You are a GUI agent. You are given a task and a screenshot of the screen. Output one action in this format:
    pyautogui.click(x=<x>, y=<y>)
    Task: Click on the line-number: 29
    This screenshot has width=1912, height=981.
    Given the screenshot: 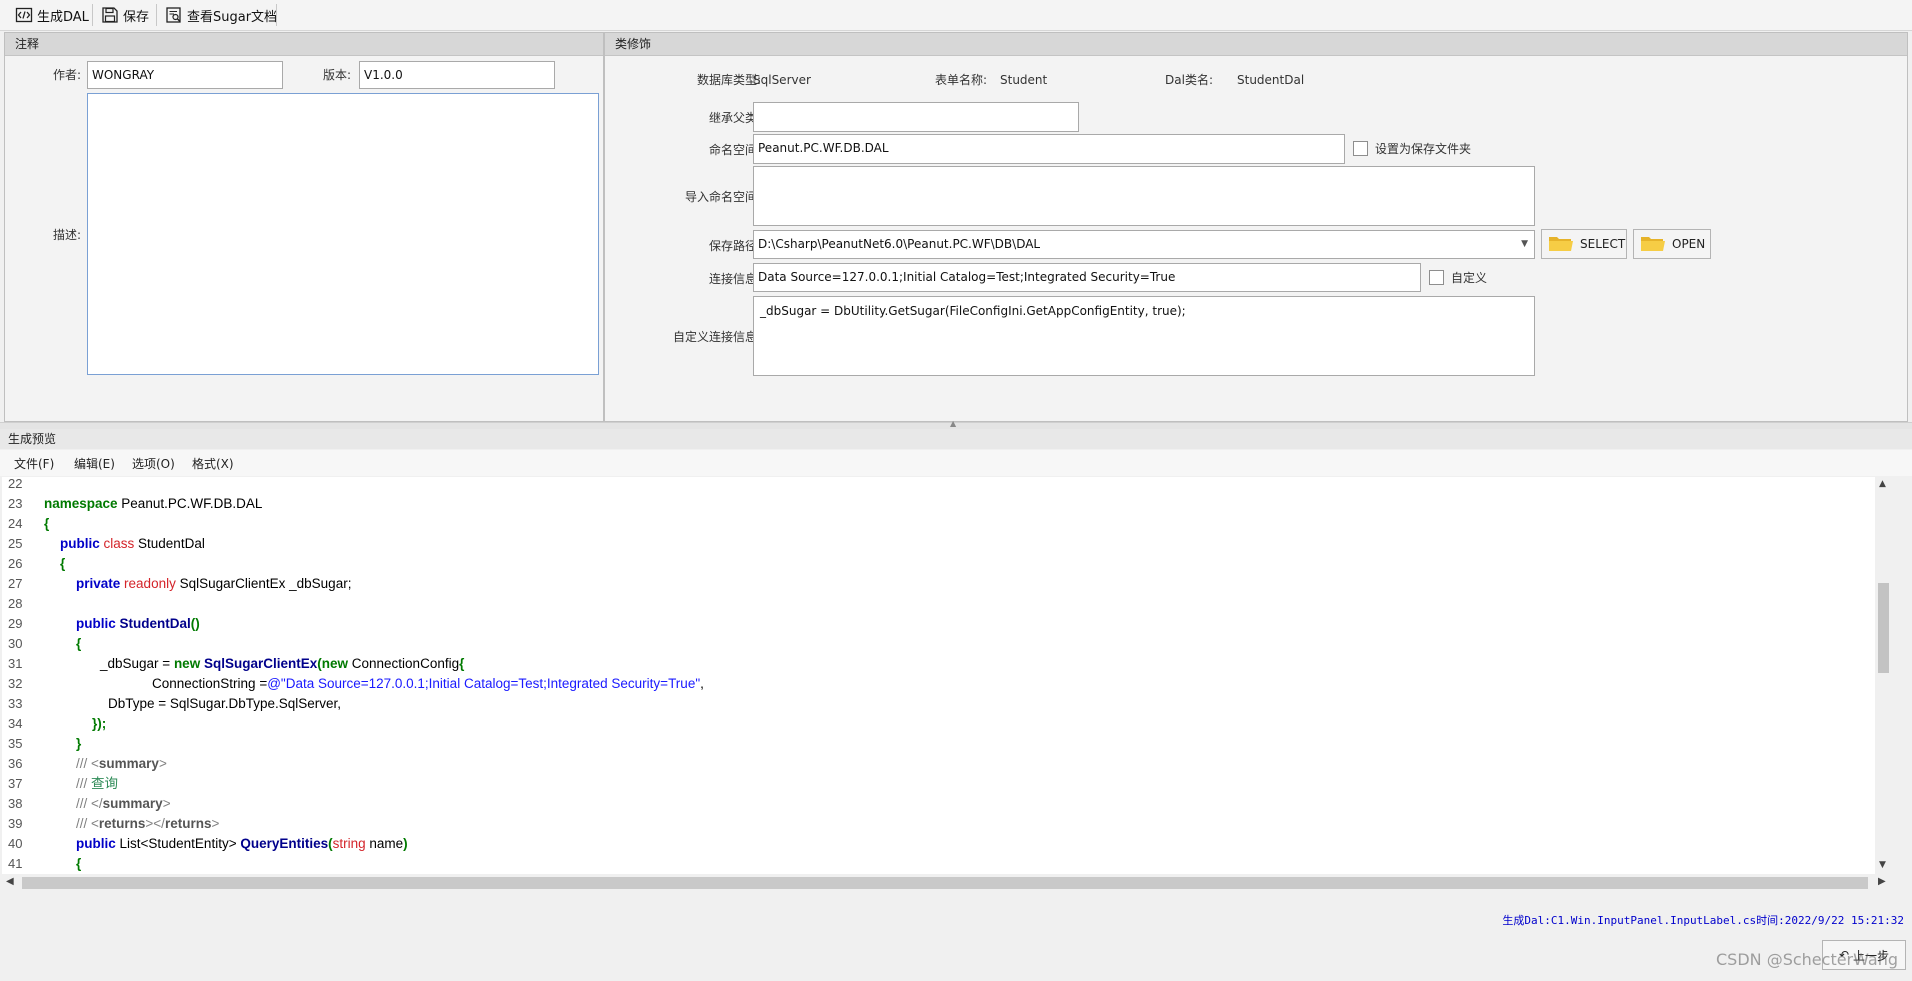 What is the action you would take?
    pyautogui.click(x=15, y=623)
    